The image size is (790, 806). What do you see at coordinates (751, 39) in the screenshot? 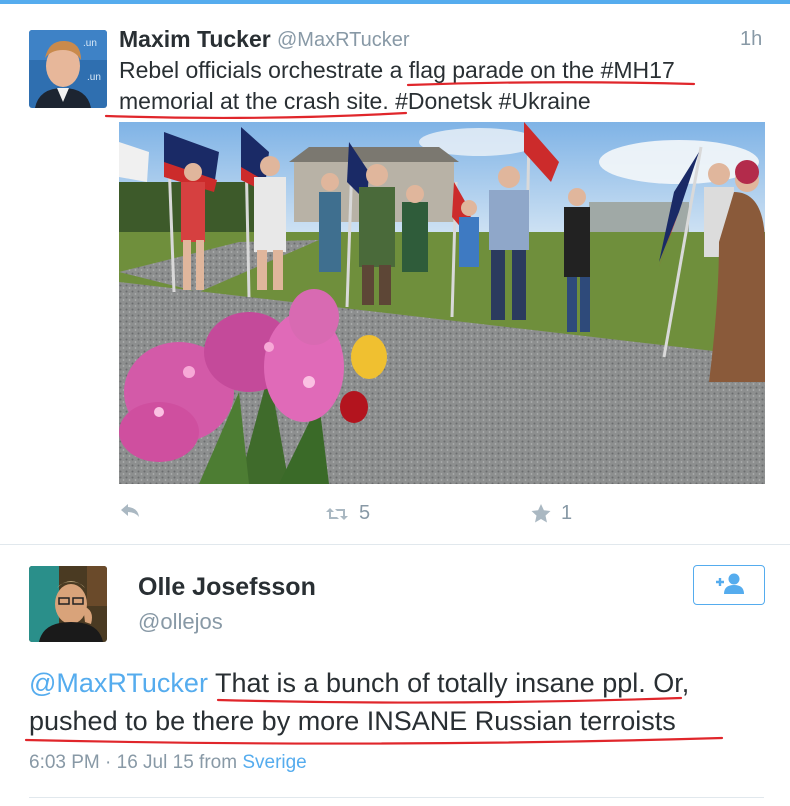
I see `tweet-time: 1h` at bounding box center [751, 39].